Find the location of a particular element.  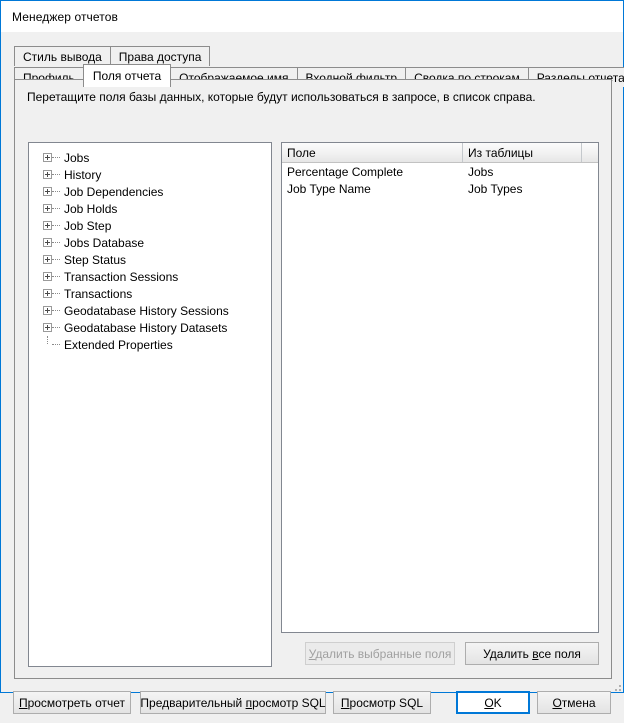

tree-node-label: Job Step is located at coordinates (88, 225).